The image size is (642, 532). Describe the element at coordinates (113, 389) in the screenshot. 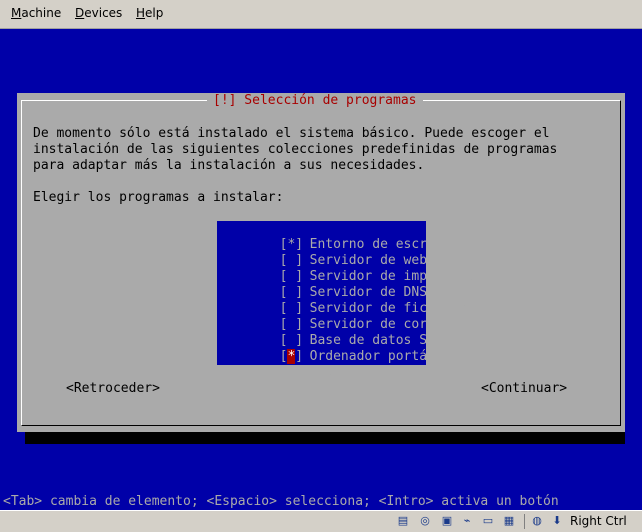

I see `back-button: <Retroceder>` at that location.